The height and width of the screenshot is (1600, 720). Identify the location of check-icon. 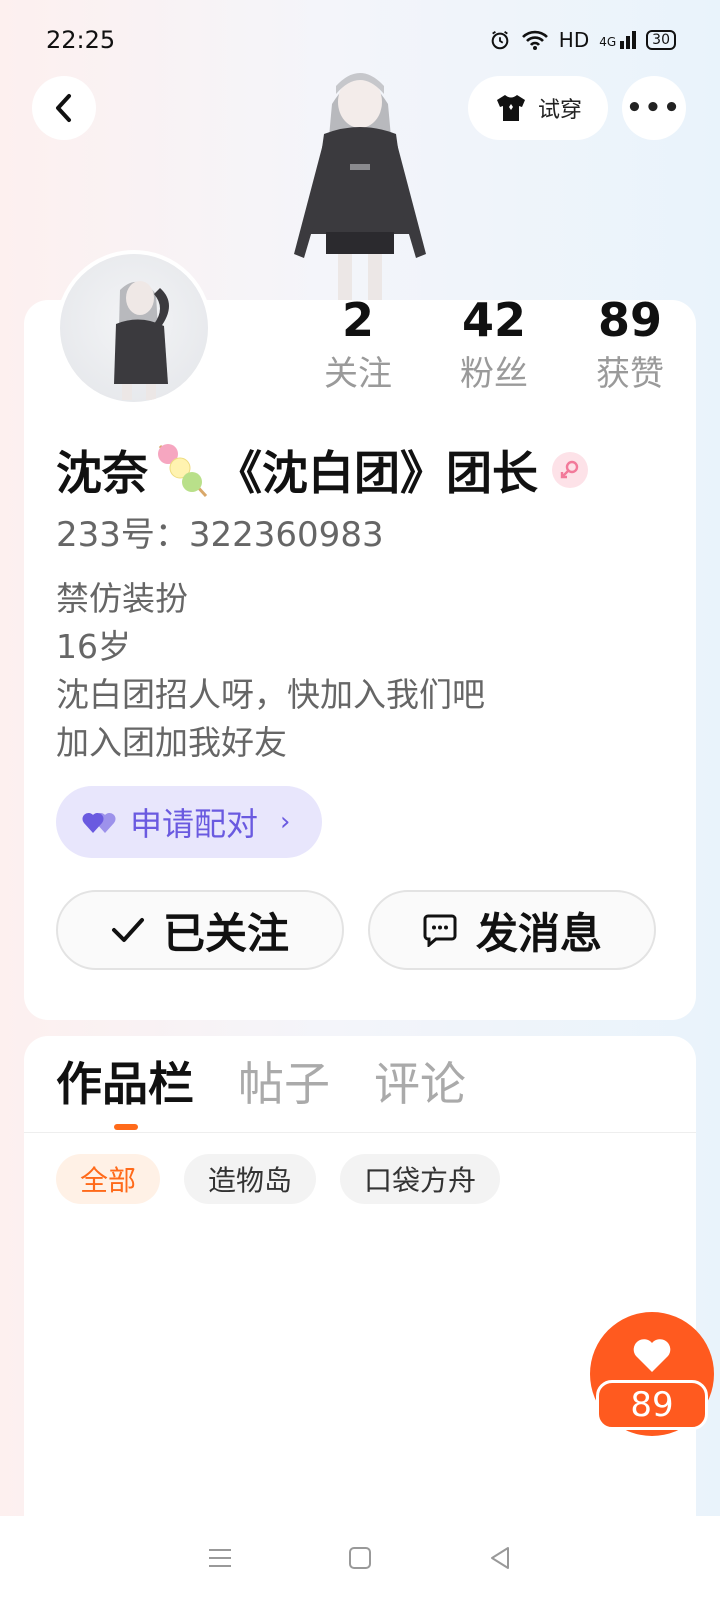
(127, 930).